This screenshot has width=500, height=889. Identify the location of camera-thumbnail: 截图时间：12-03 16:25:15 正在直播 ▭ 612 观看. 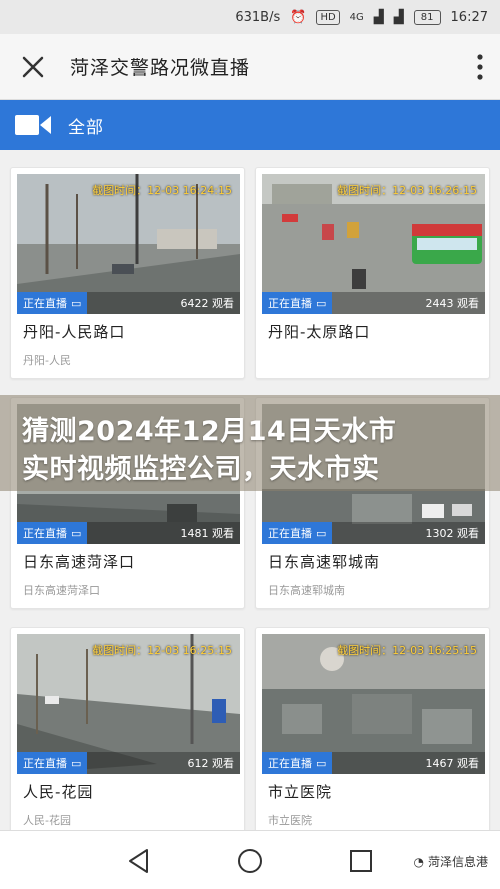
(128, 704).